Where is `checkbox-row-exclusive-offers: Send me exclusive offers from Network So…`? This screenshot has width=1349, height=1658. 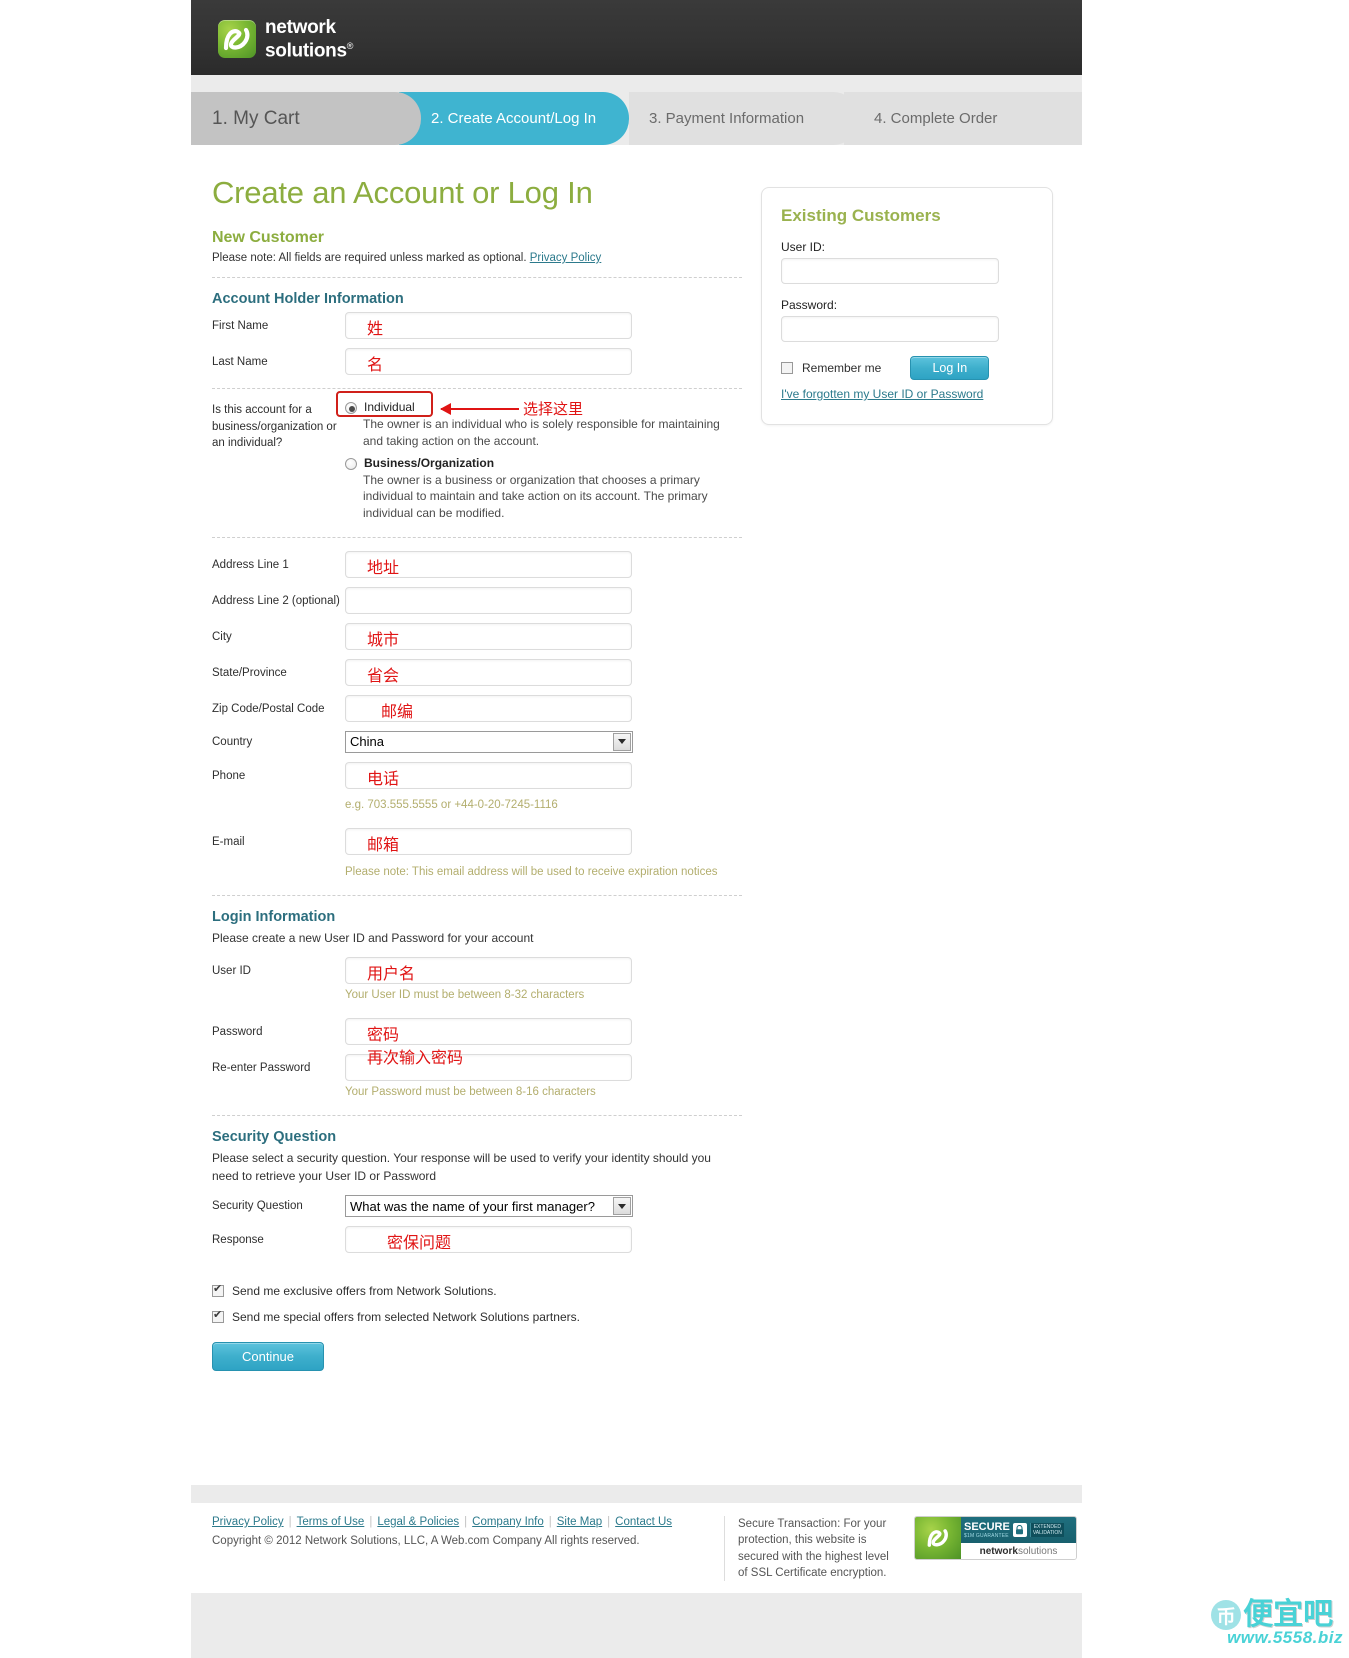
checkbox-row-exclusive-offers: Send me exclusive offers from Network So… is located at coordinates (484, 1290).